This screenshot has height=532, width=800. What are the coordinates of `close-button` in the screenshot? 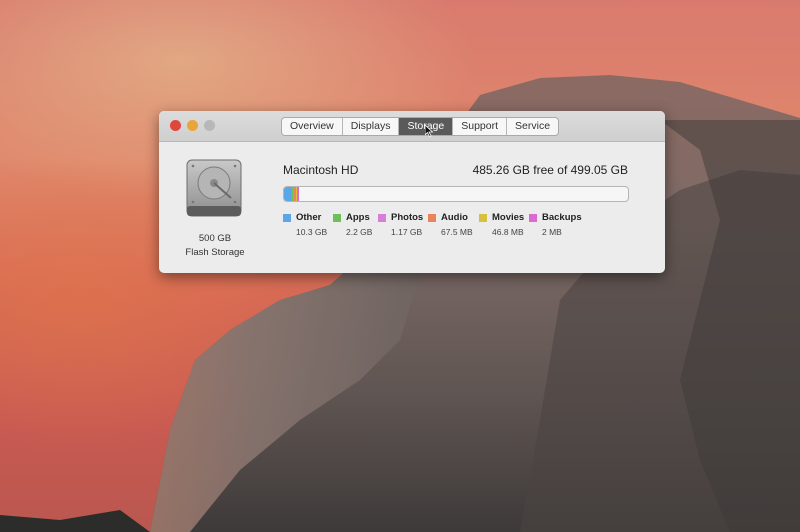 It's located at (175, 125).